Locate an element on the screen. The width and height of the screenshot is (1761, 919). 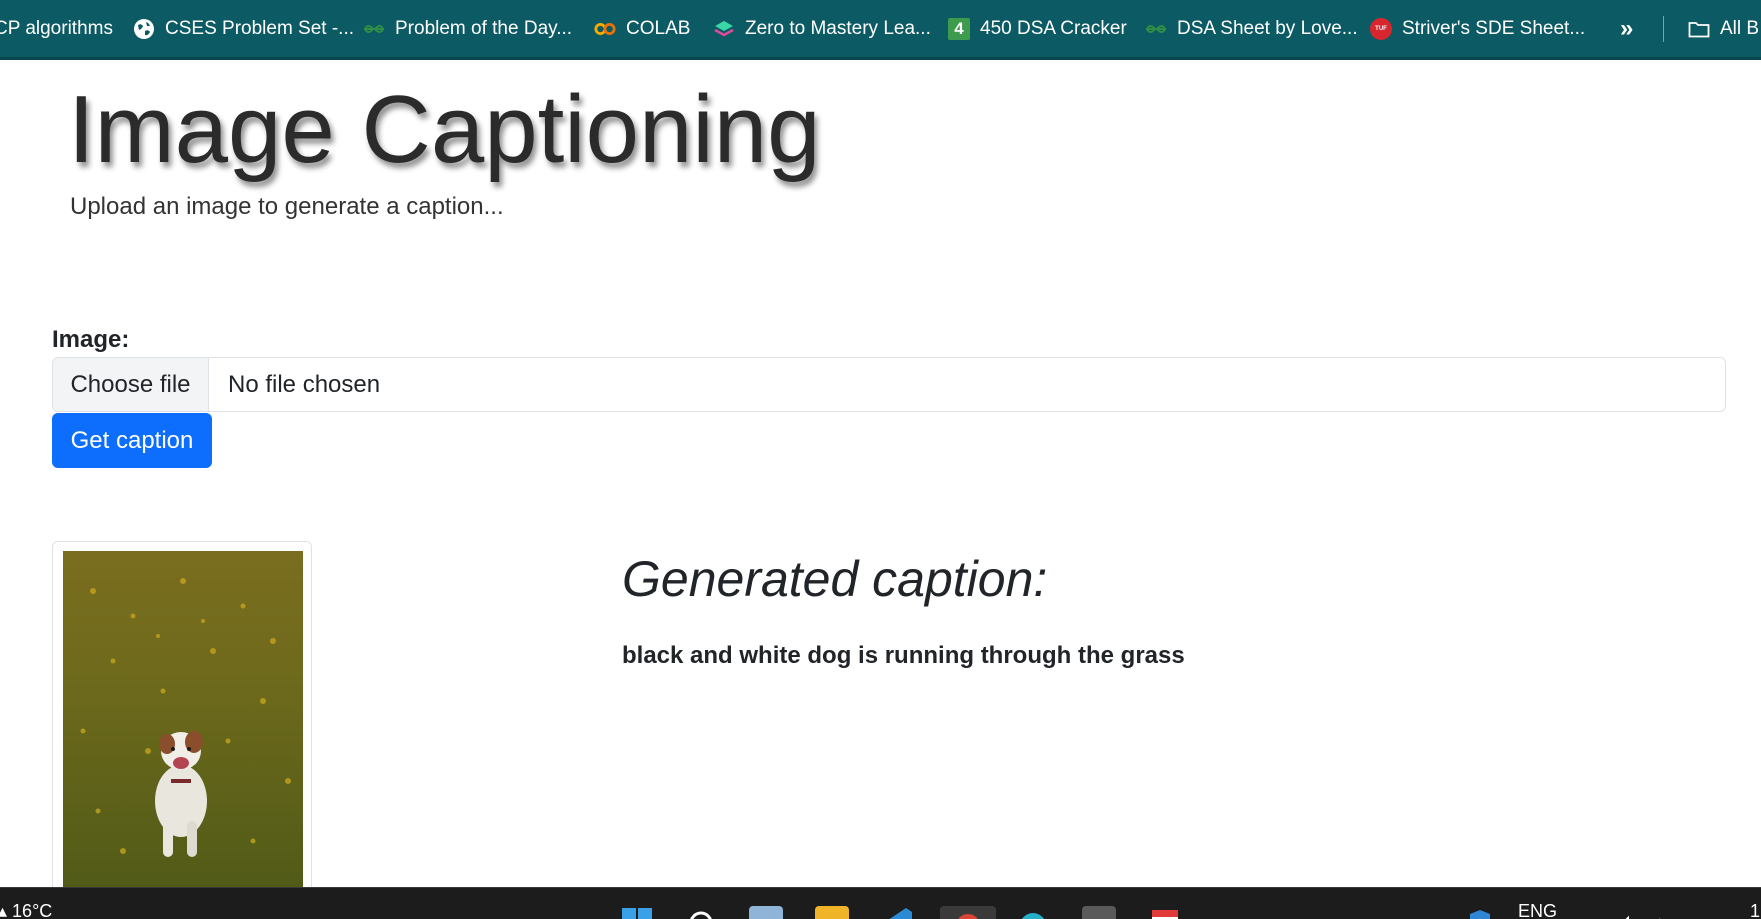
battery-icon is located at coordinates (1658, 912).